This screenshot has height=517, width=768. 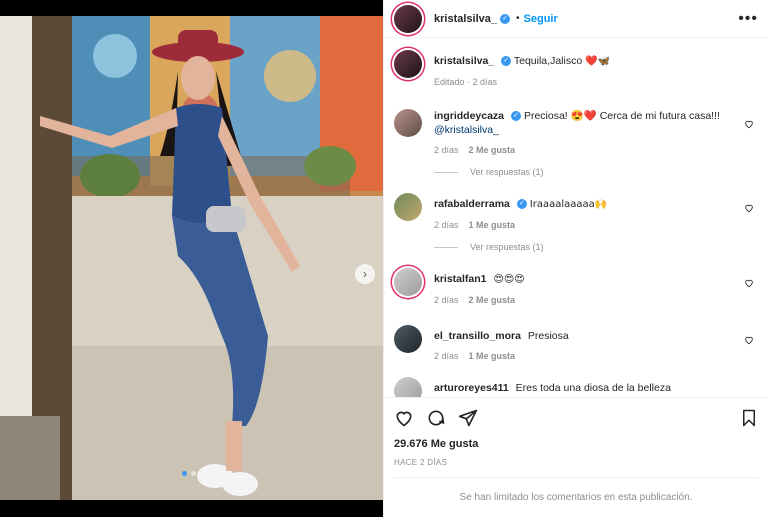 What do you see at coordinates (748, 19) in the screenshot?
I see `more-options-icon: •••` at bounding box center [748, 19].